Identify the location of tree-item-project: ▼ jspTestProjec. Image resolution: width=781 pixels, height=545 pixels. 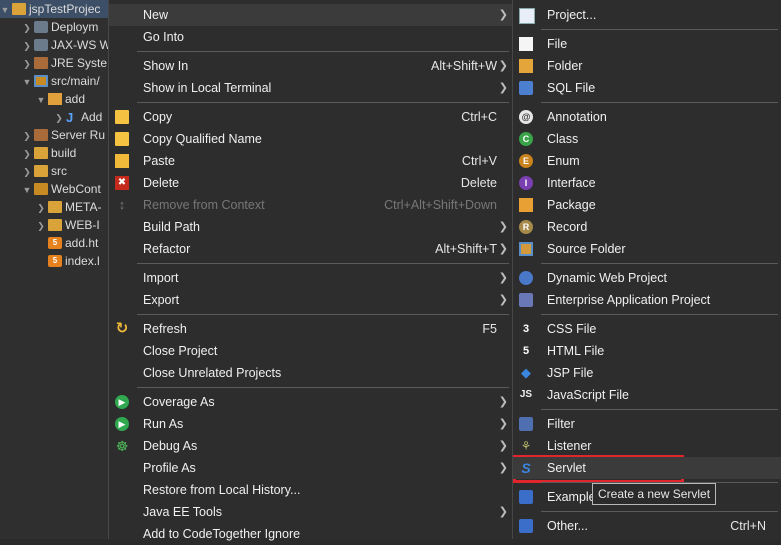
(55, 9).